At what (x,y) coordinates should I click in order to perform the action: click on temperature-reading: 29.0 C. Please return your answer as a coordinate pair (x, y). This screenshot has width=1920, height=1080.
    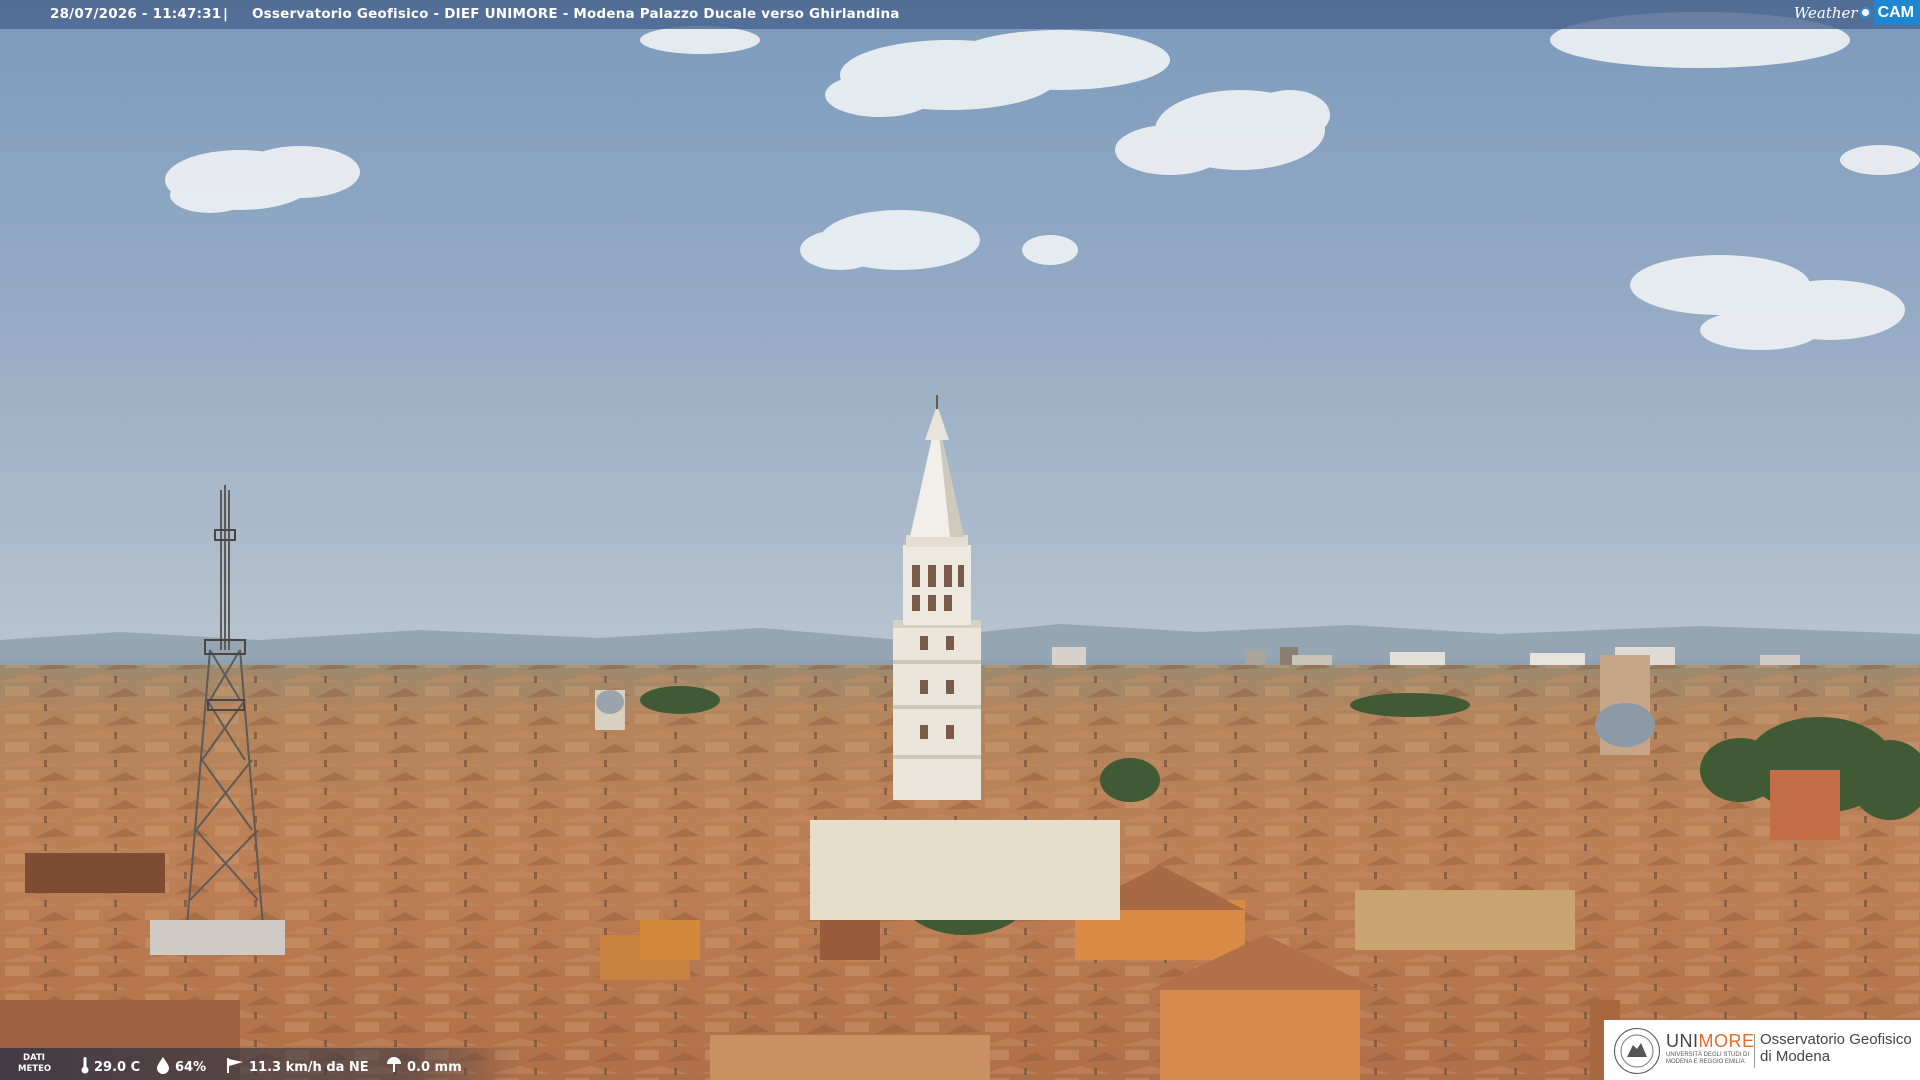
    Looking at the image, I should click on (110, 1067).